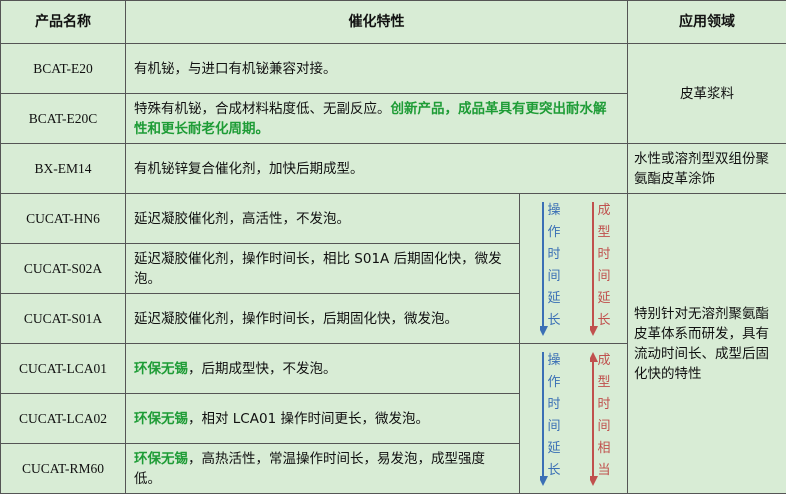 The image size is (786, 494). I want to click on product-description: 有机铋，与进口有机铋兼容对接。, so click(377, 69).